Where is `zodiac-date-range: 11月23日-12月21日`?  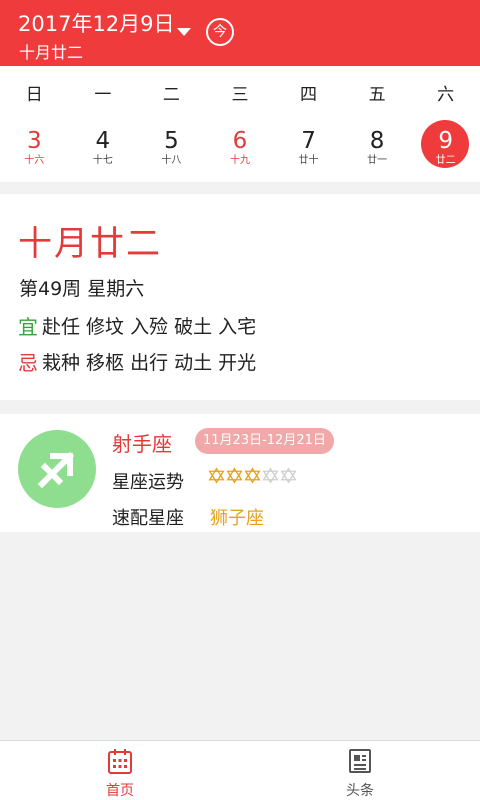 zodiac-date-range: 11月23日-12月21日 is located at coordinates (264, 441).